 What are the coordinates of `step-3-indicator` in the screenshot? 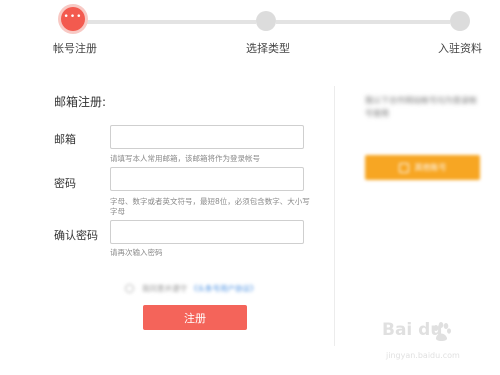 It's located at (460, 21).